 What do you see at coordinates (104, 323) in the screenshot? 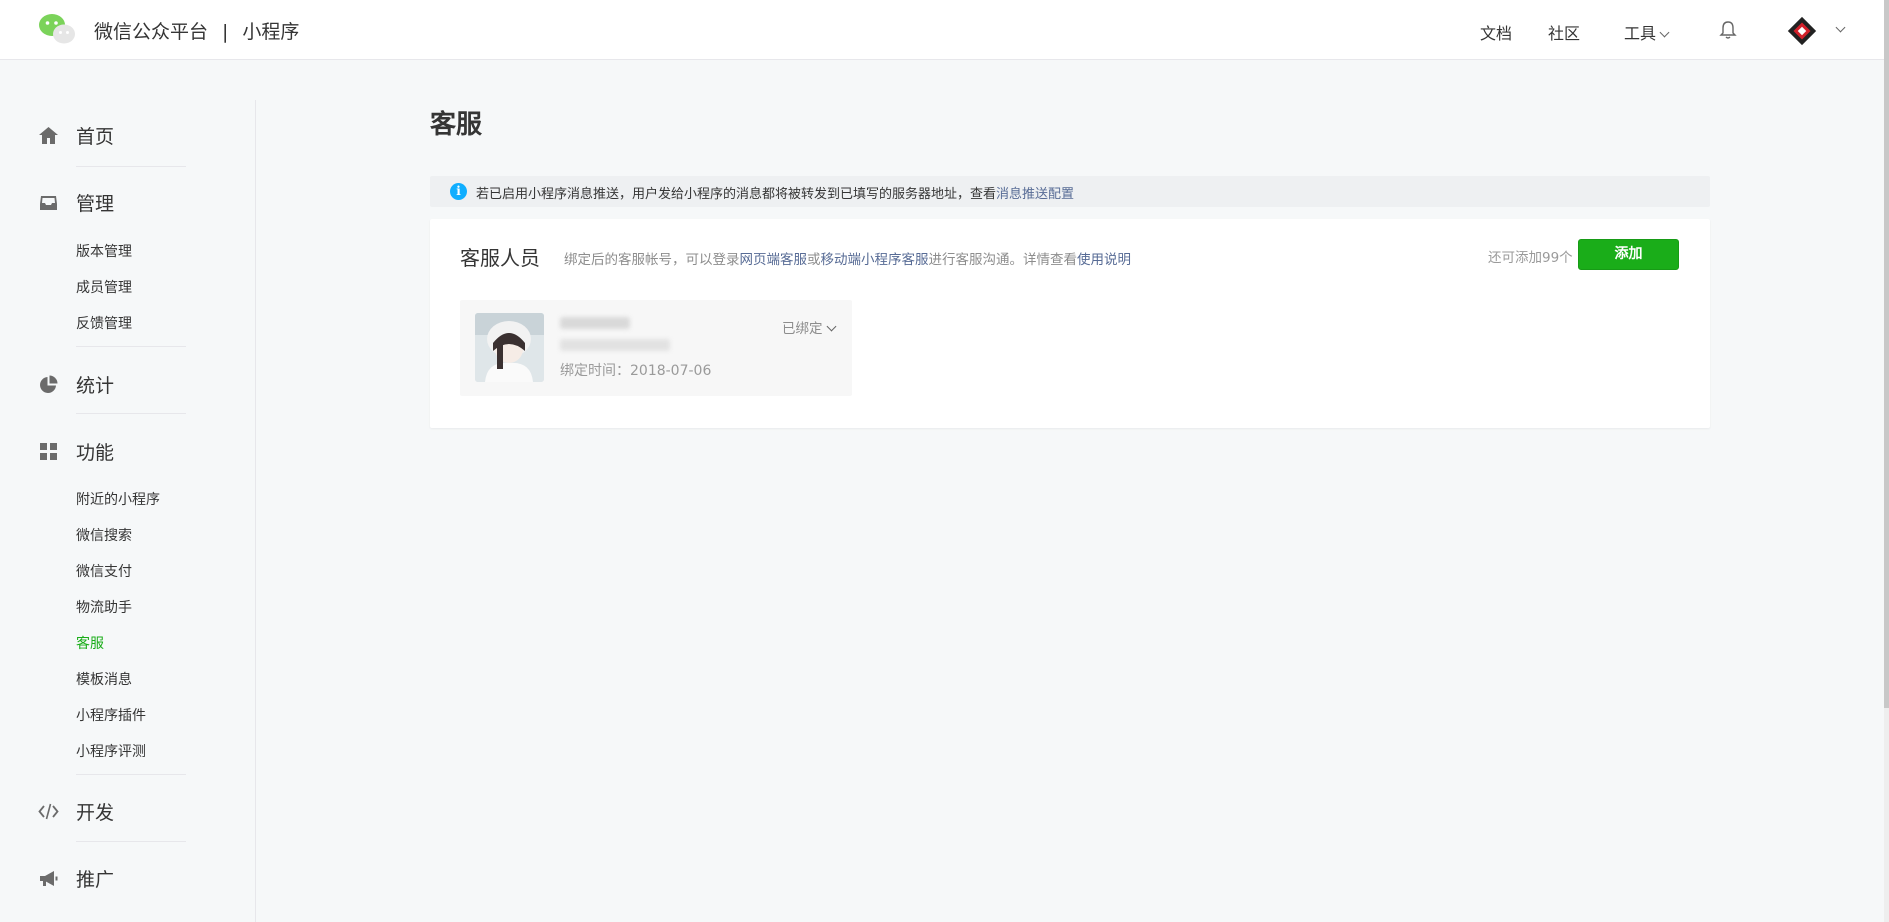
I see `sidebar-item-feedback-manage: 反馈管理` at bounding box center [104, 323].